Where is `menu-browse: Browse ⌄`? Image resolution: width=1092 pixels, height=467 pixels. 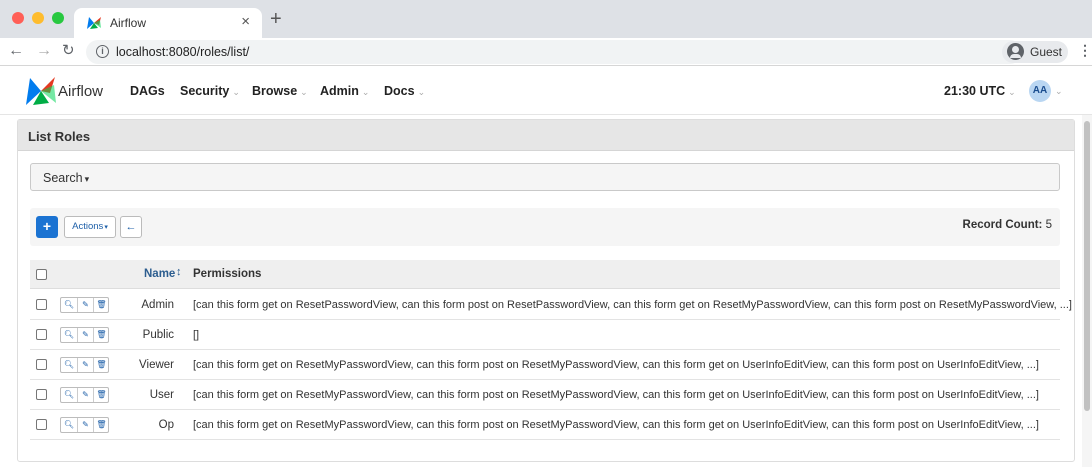 menu-browse: Browse ⌄ is located at coordinates (280, 91).